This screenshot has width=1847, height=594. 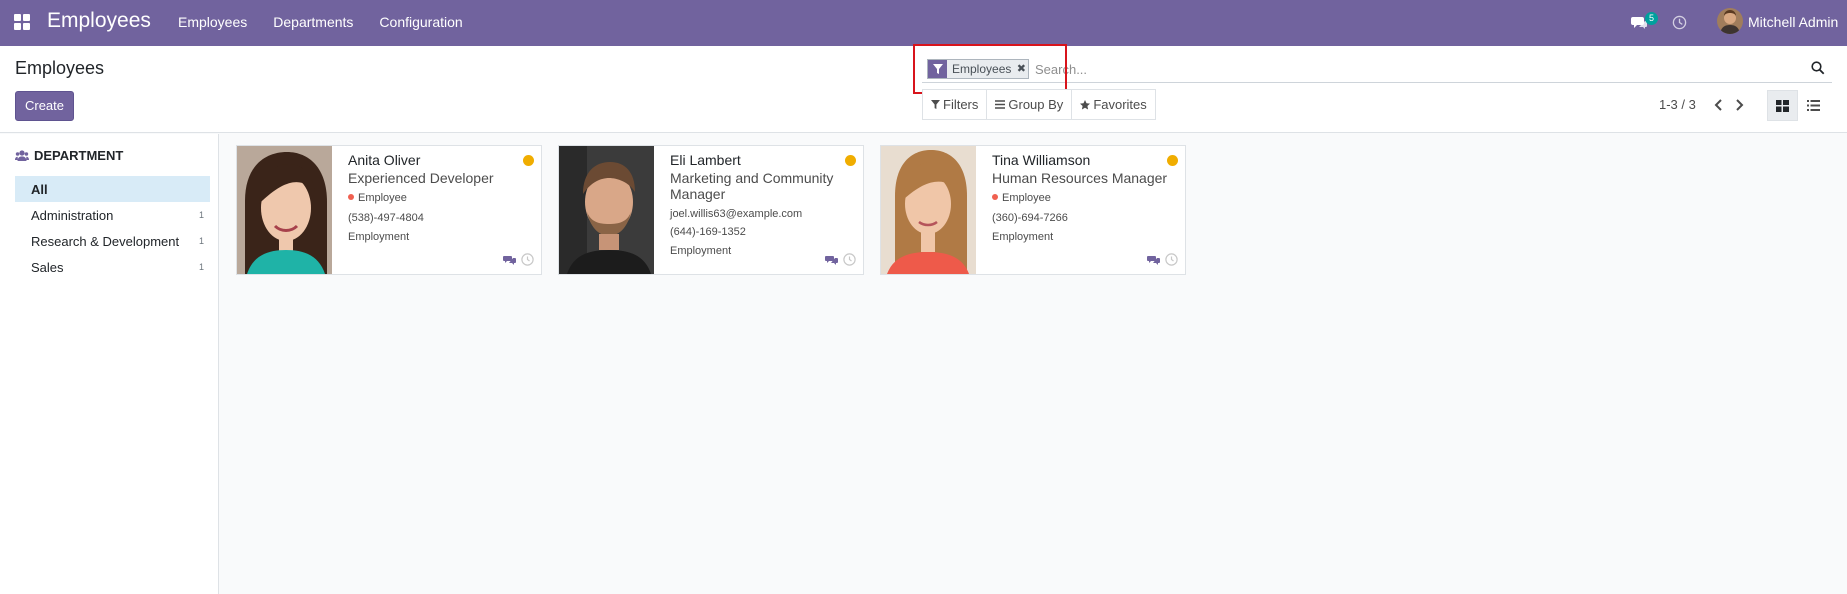 I want to click on pager-next-icon, so click(x=1739, y=105).